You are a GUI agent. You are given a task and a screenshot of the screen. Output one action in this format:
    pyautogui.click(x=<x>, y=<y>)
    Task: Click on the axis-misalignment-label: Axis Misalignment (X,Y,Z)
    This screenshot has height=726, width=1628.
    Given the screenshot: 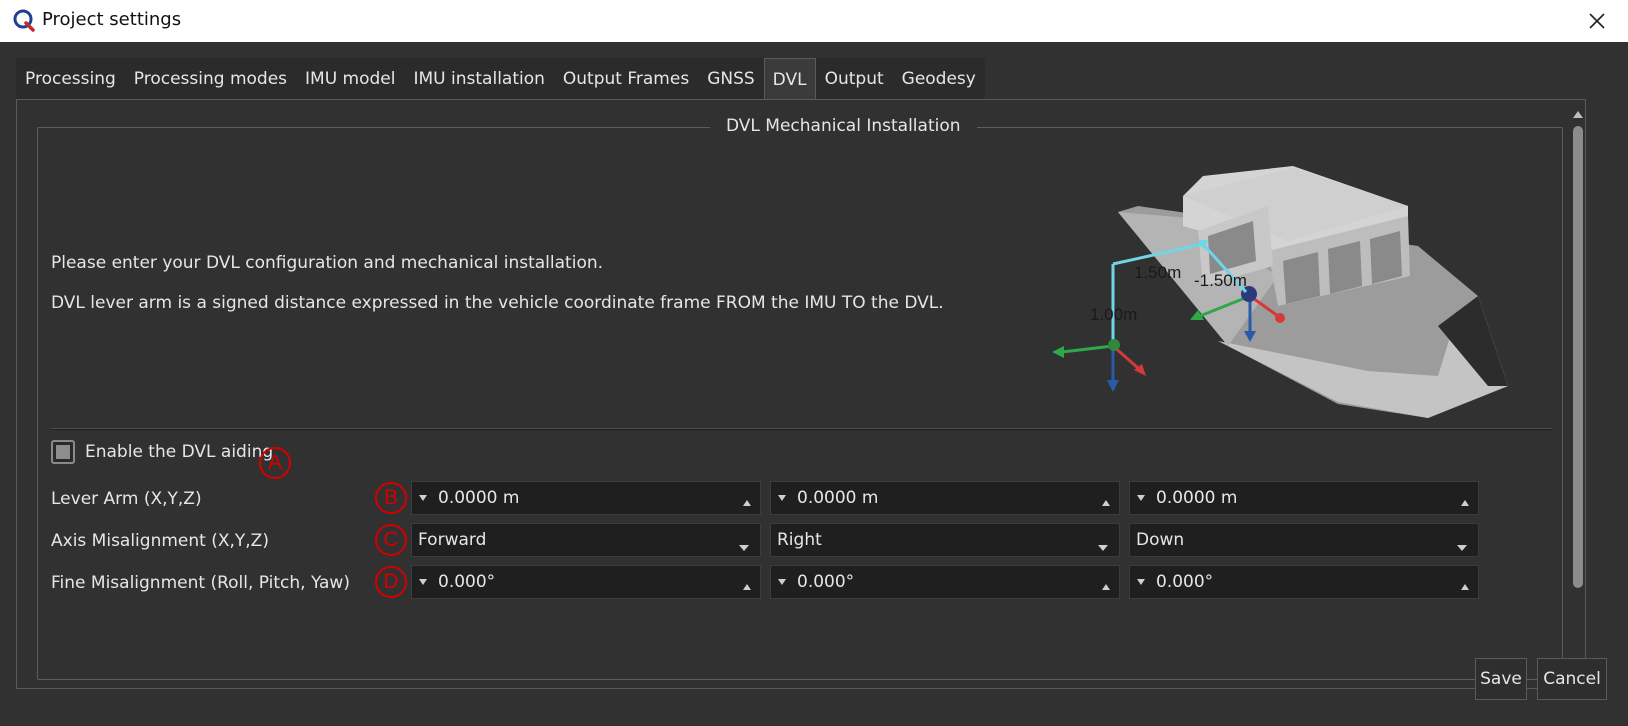 What is the action you would take?
    pyautogui.click(x=160, y=541)
    